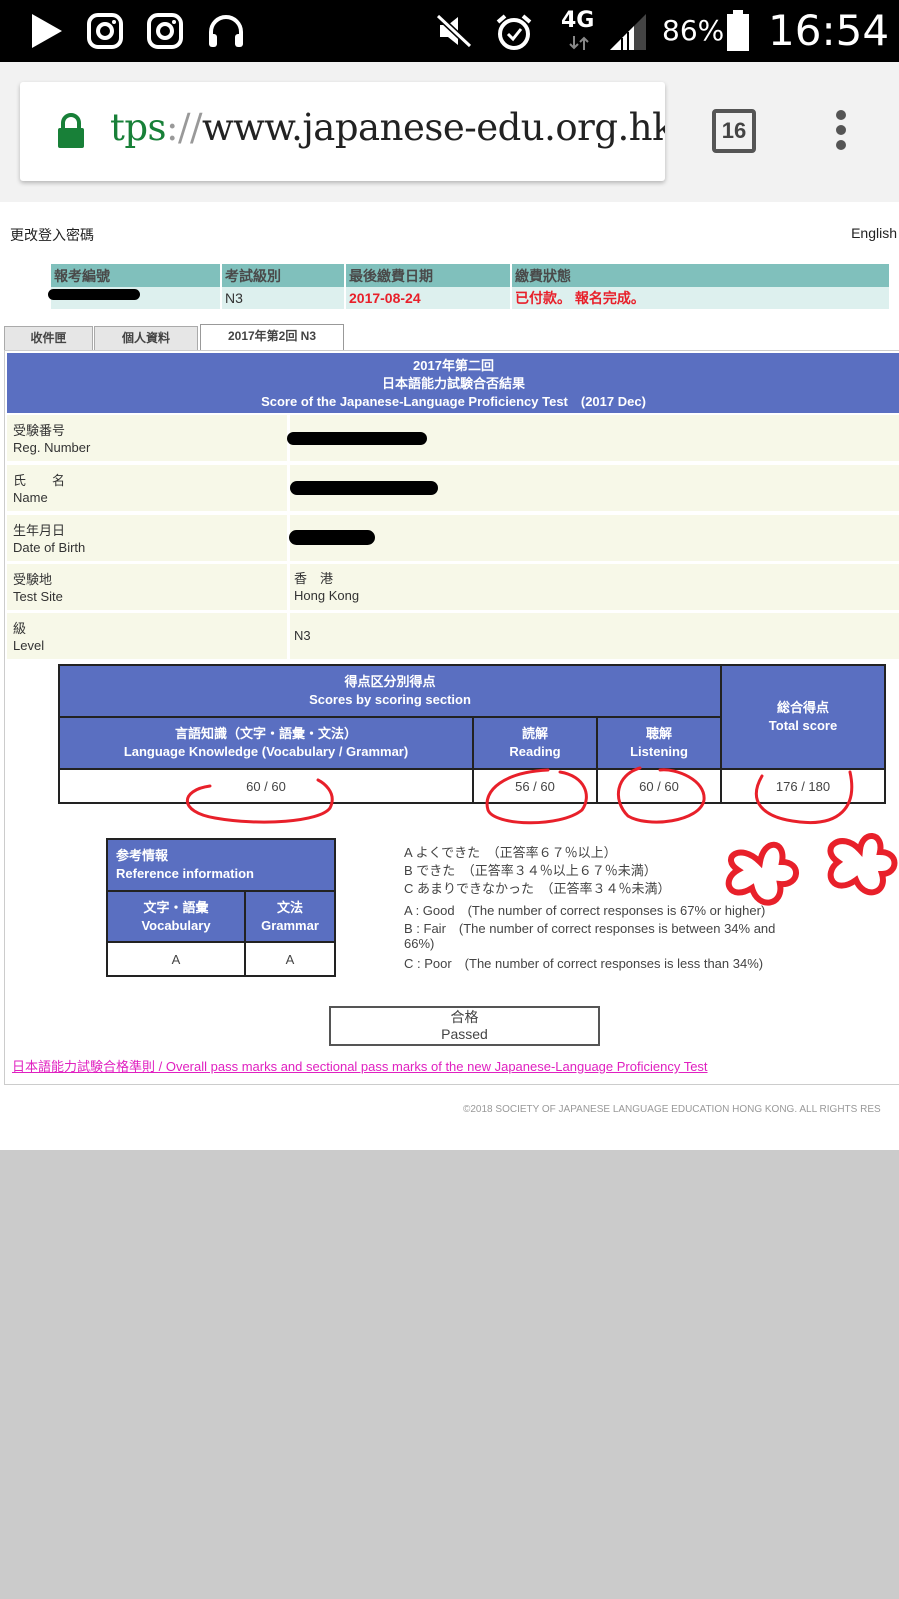 The height and width of the screenshot is (1599, 899). I want to click on total-header-jp: 総合得点, so click(802, 707).